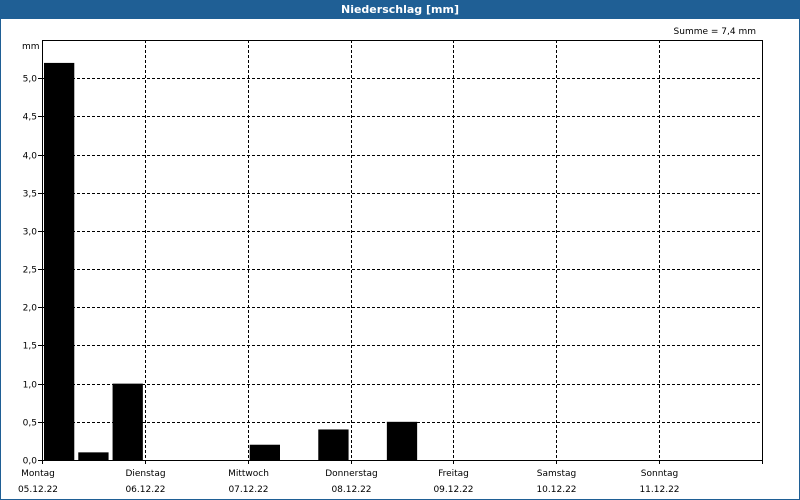  Describe the element at coordinates (659, 490) in the screenshot. I see `x-tick-label-date: 11.12.22` at that location.